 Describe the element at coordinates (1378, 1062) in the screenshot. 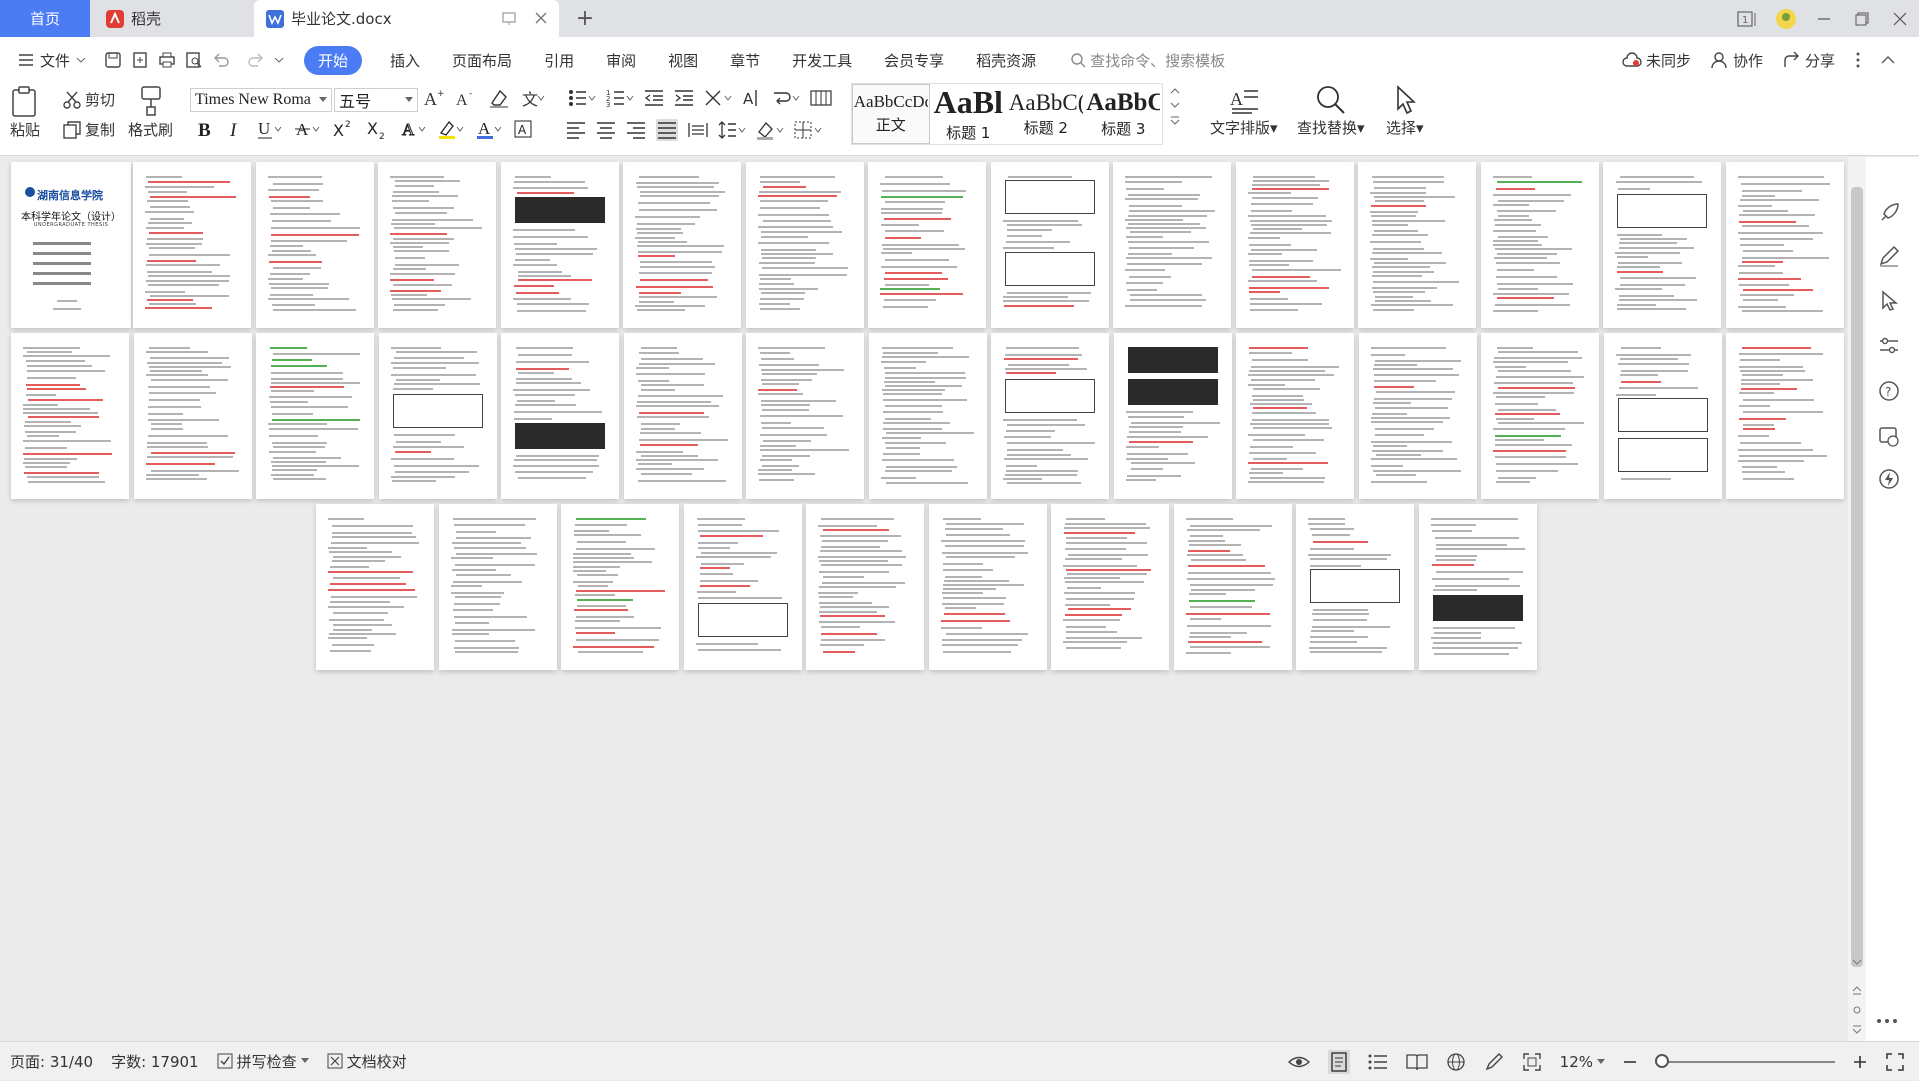

I see `outline-view-icon` at that location.